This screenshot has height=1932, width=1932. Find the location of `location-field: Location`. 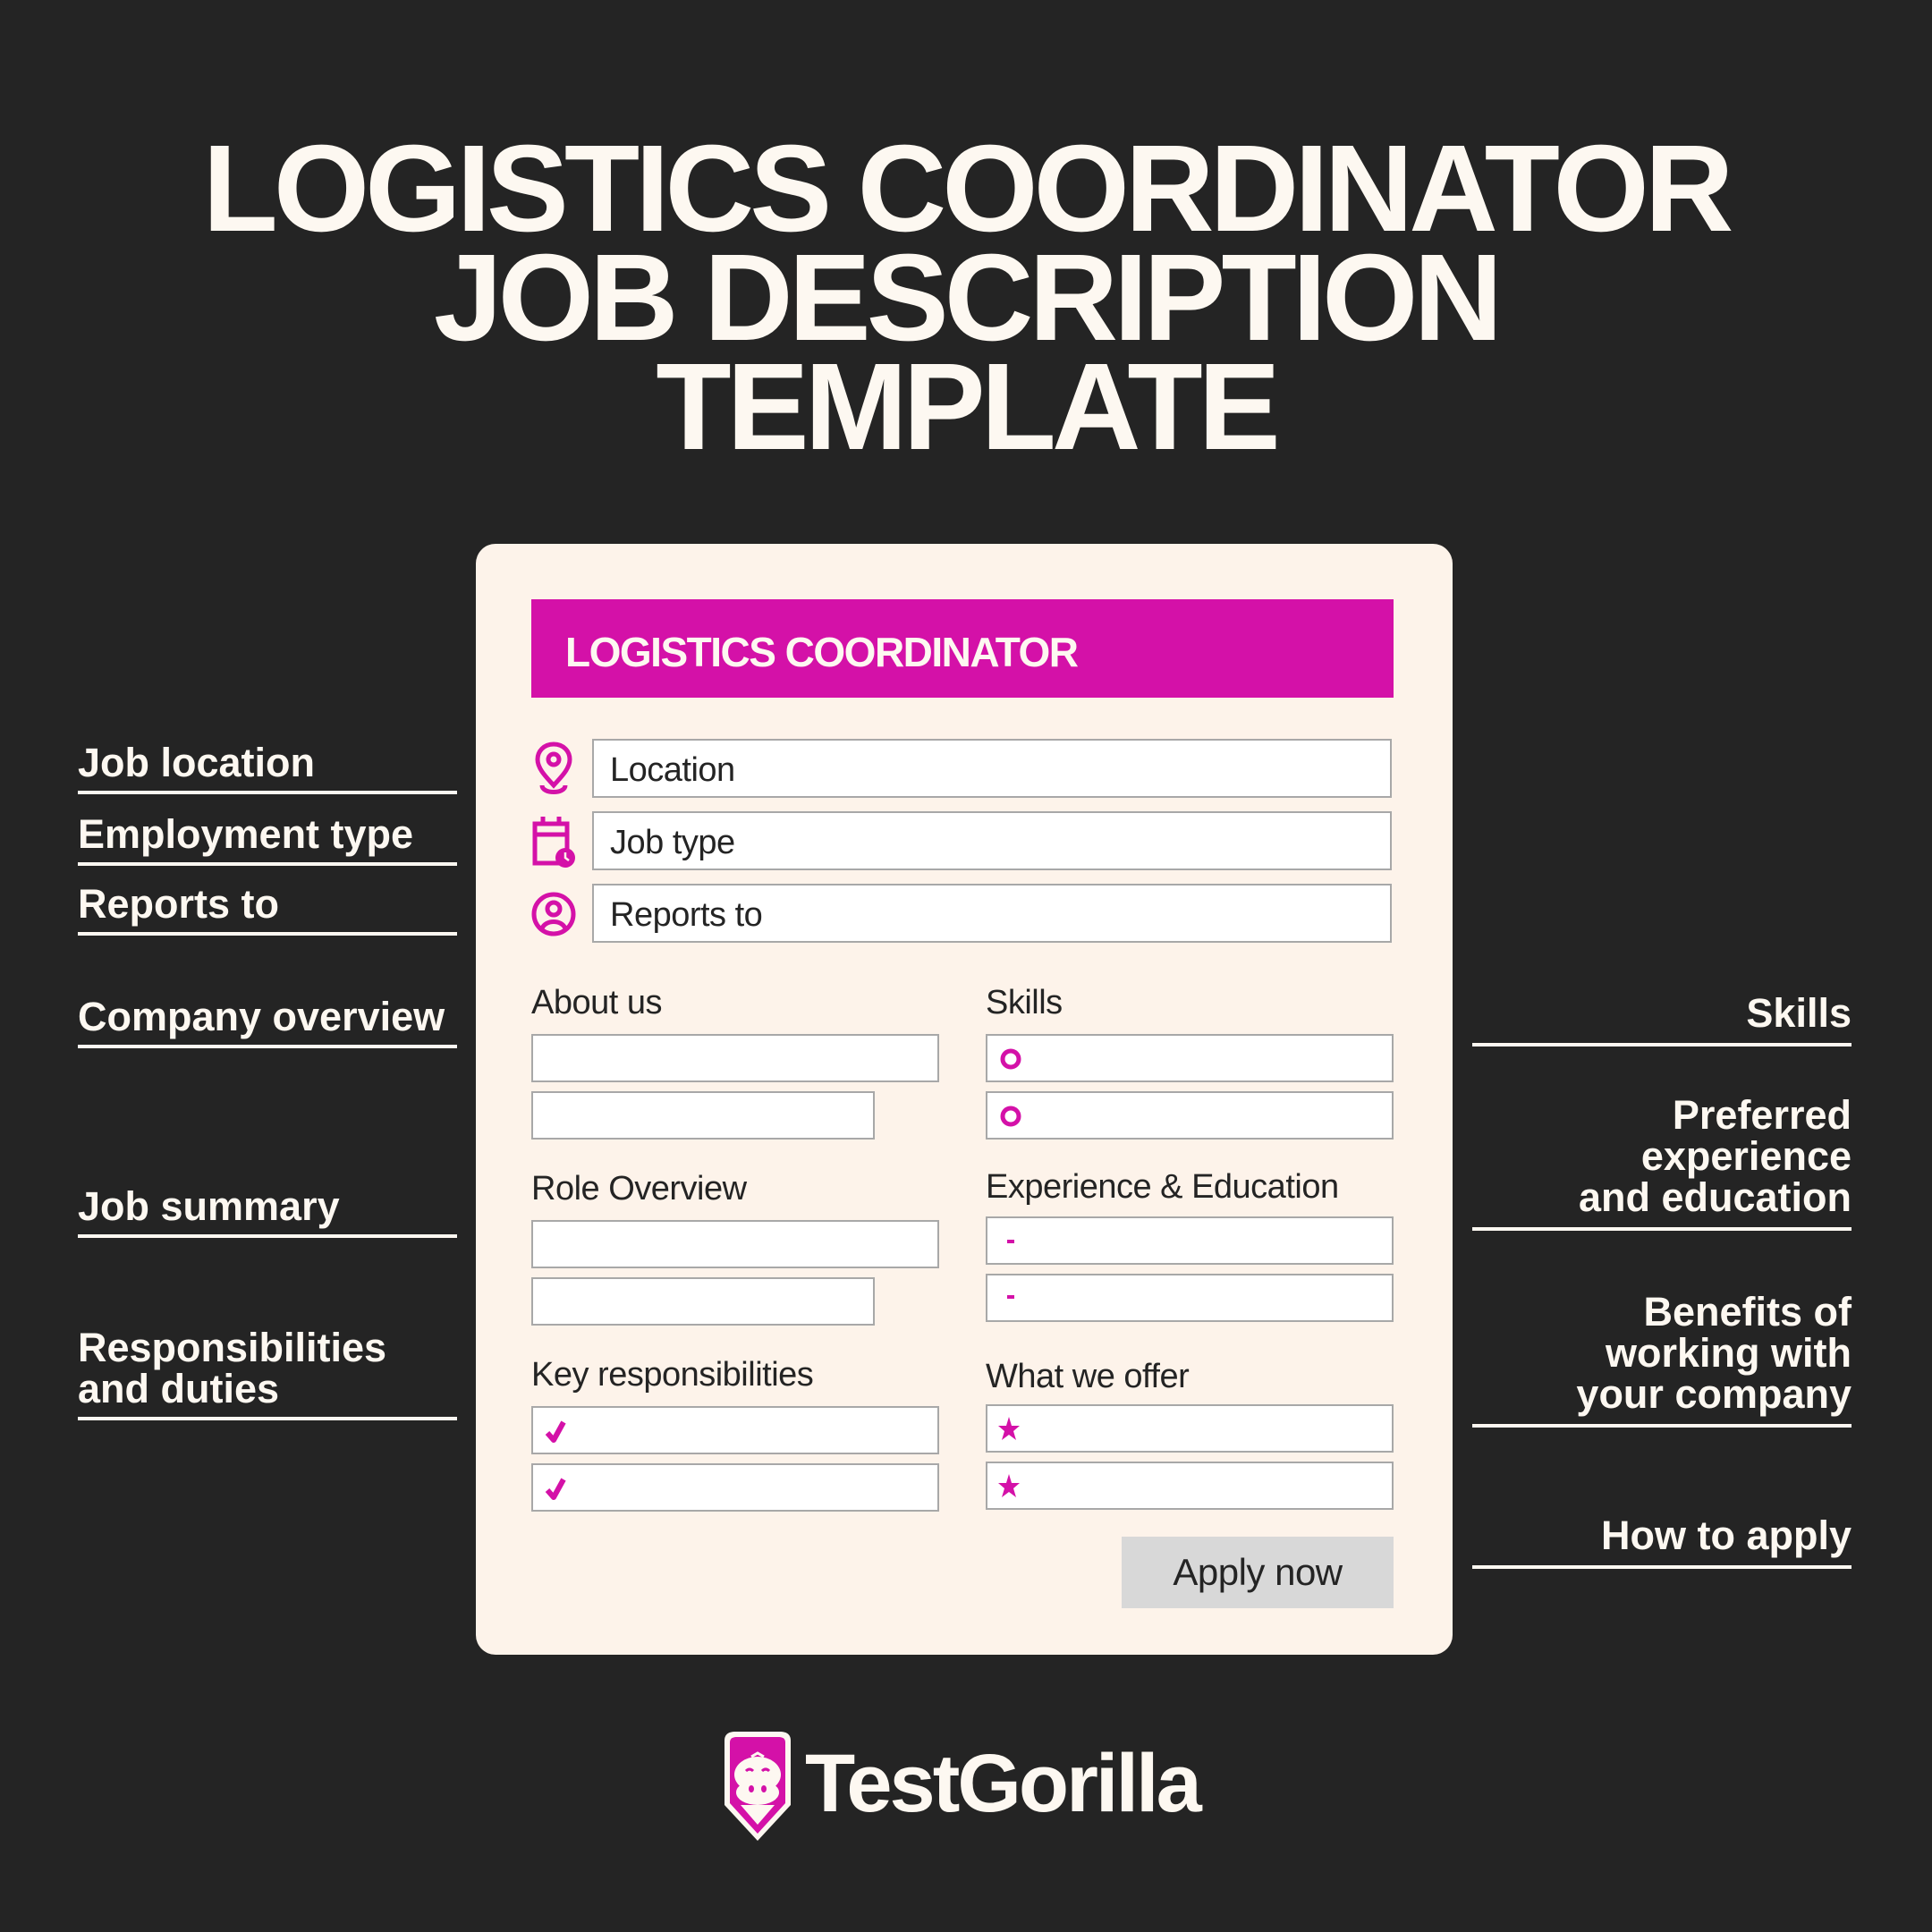

location-field: Location is located at coordinates (992, 768).